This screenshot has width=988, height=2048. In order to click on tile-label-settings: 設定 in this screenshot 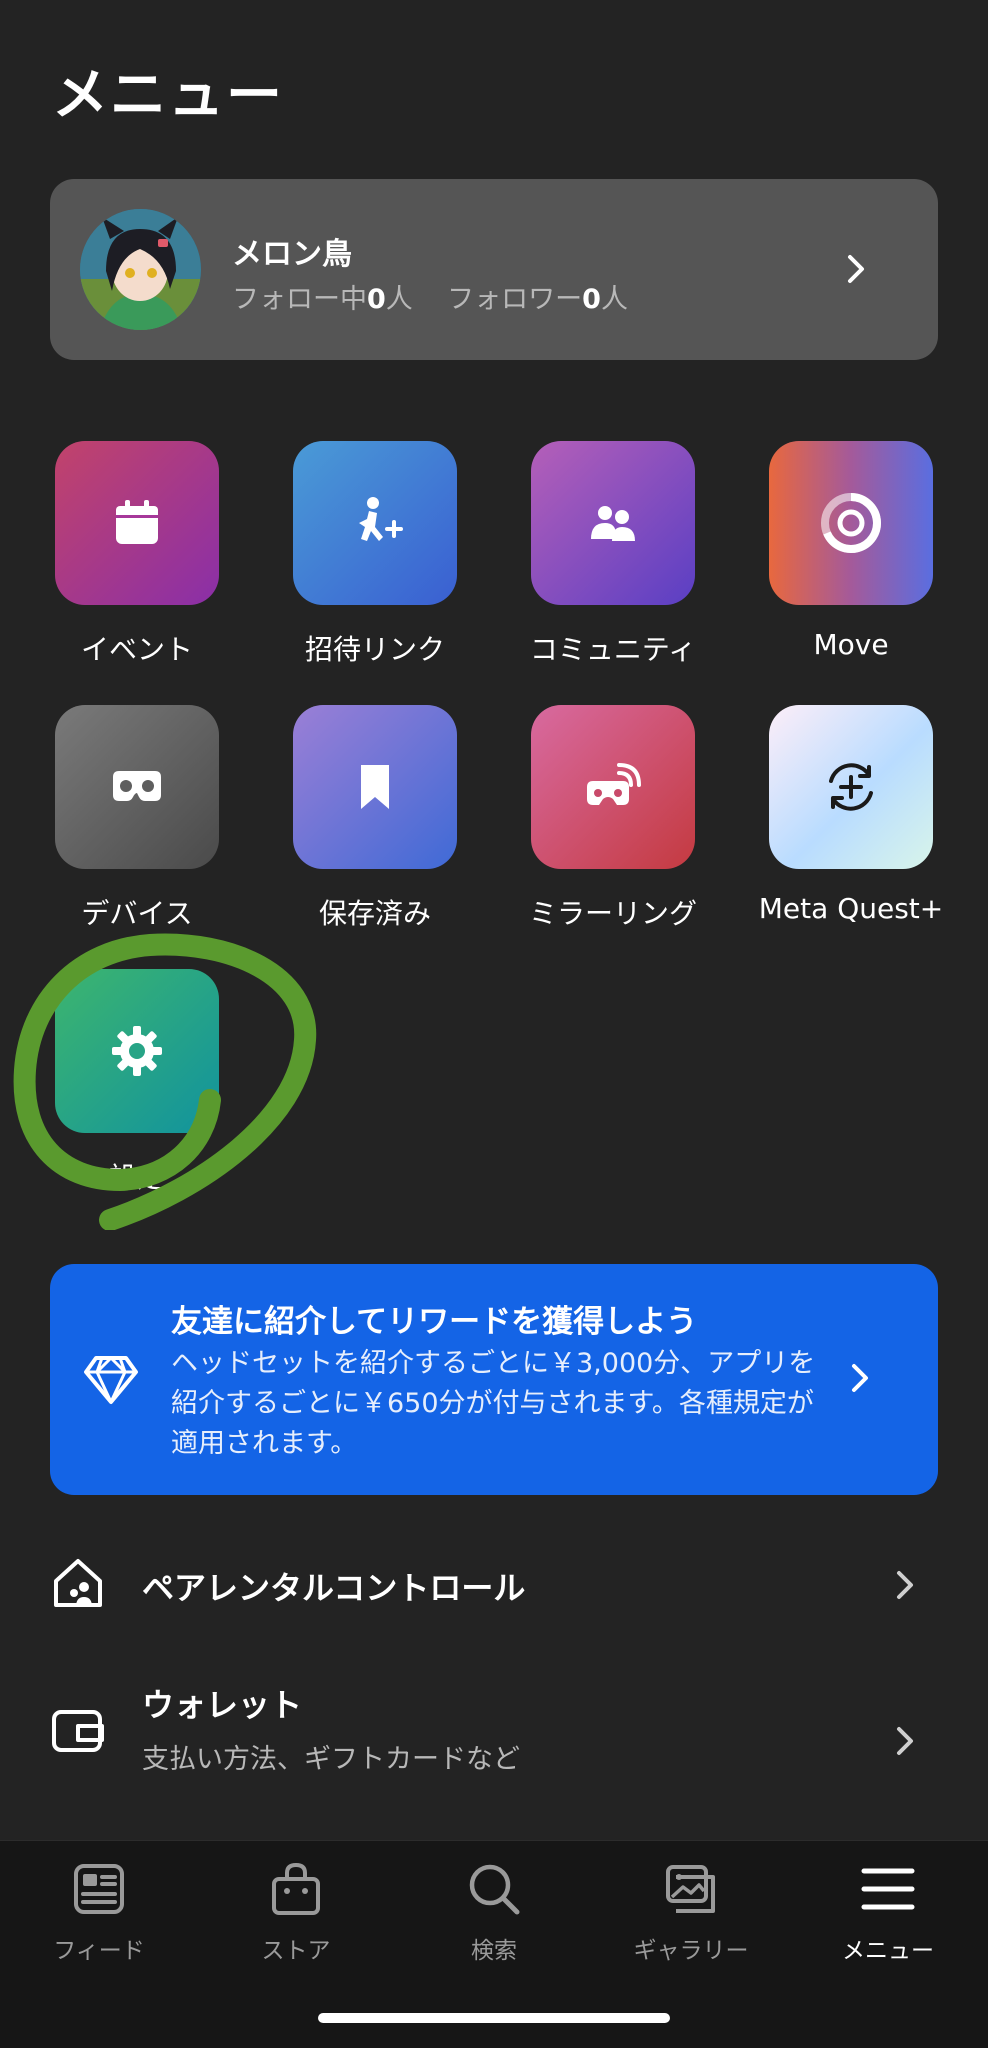, I will do `click(136, 1177)`.